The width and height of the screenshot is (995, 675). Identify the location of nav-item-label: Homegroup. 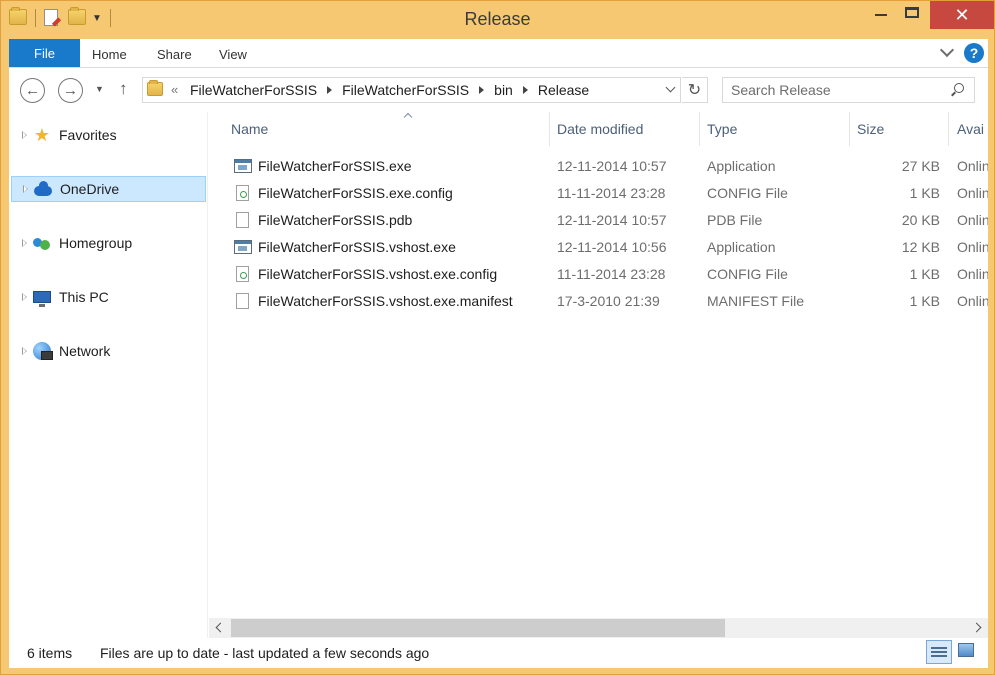
(96, 243).